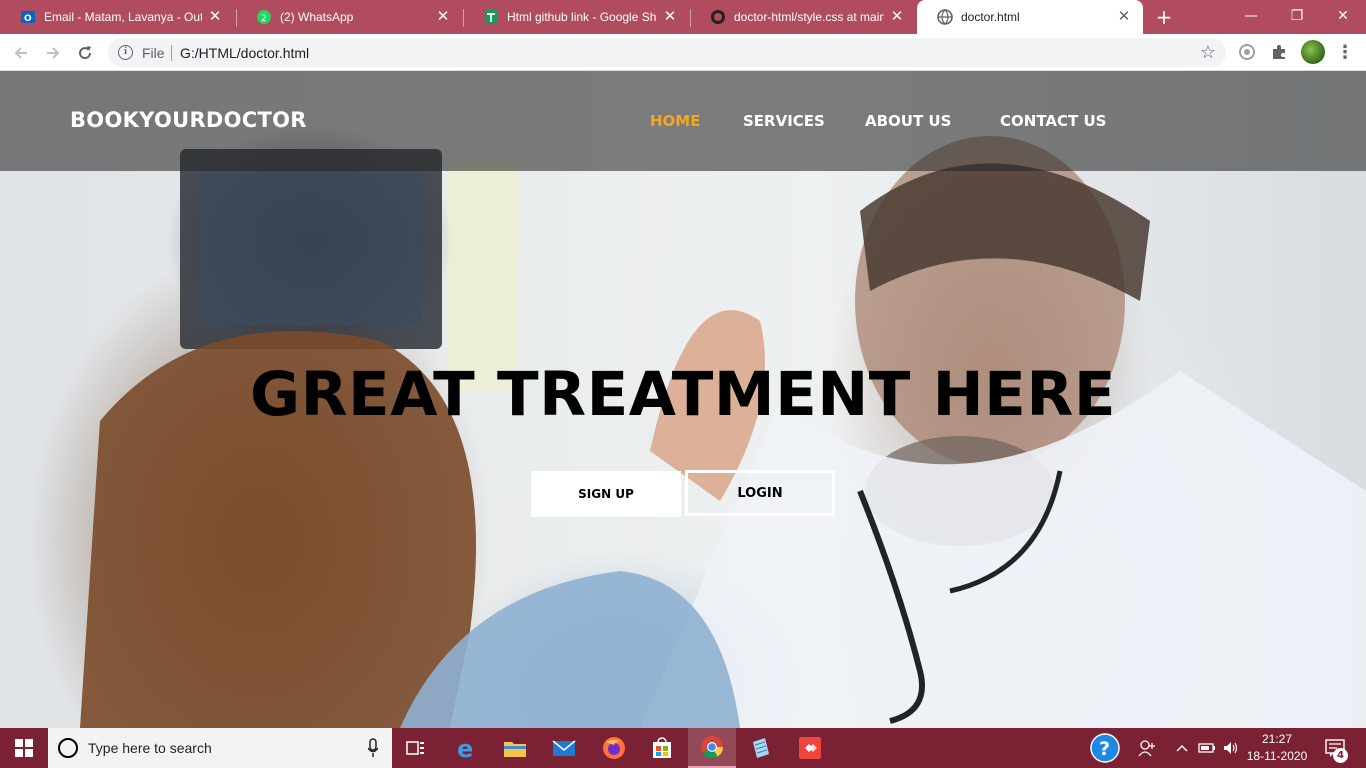  I want to click on login-button: LOGIN, so click(760, 493).